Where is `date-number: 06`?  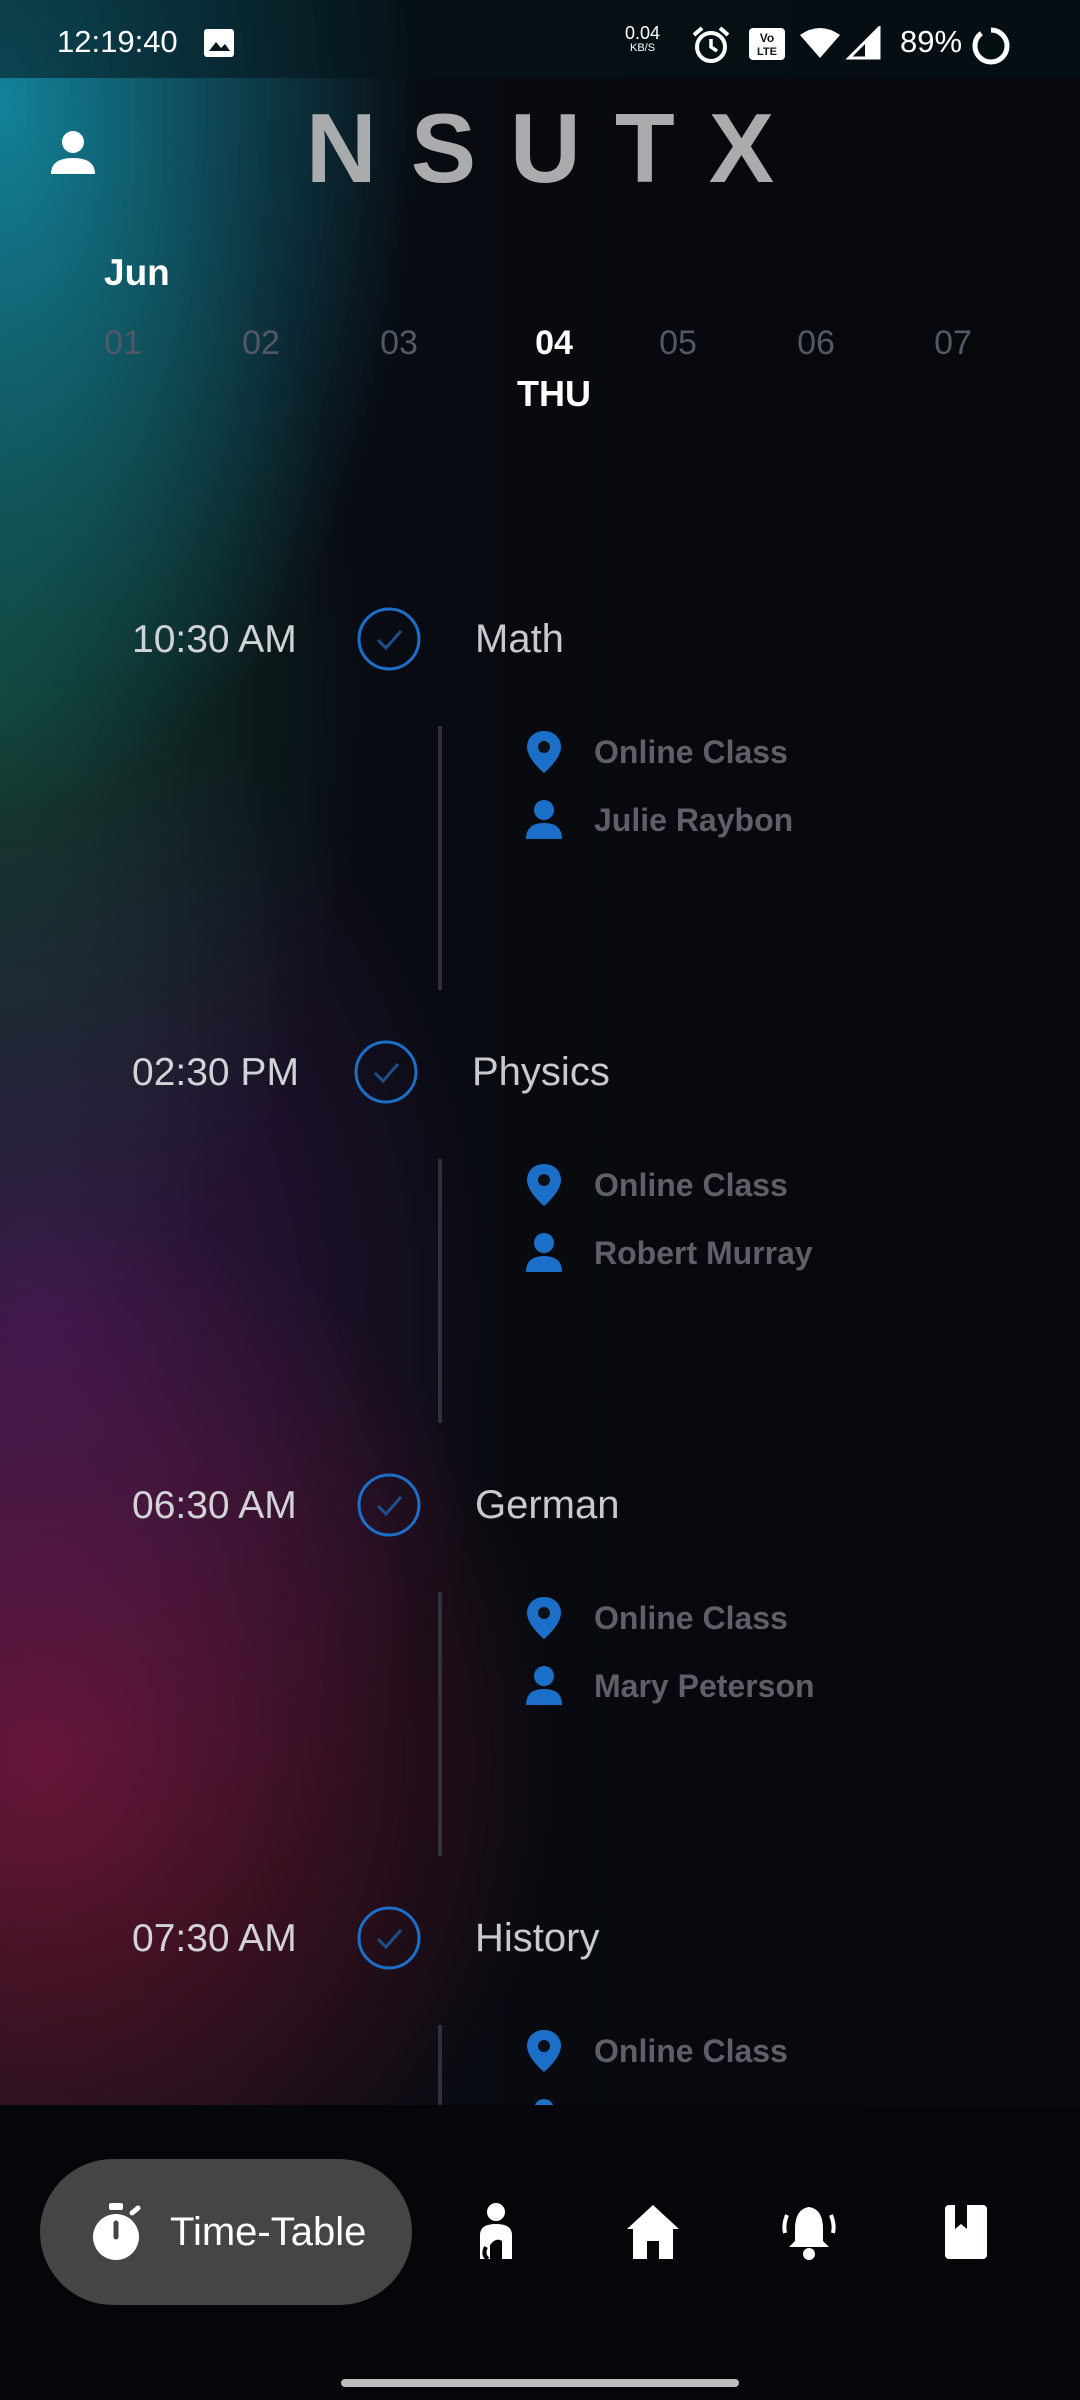
date-number: 06 is located at coordinates (816, 343).